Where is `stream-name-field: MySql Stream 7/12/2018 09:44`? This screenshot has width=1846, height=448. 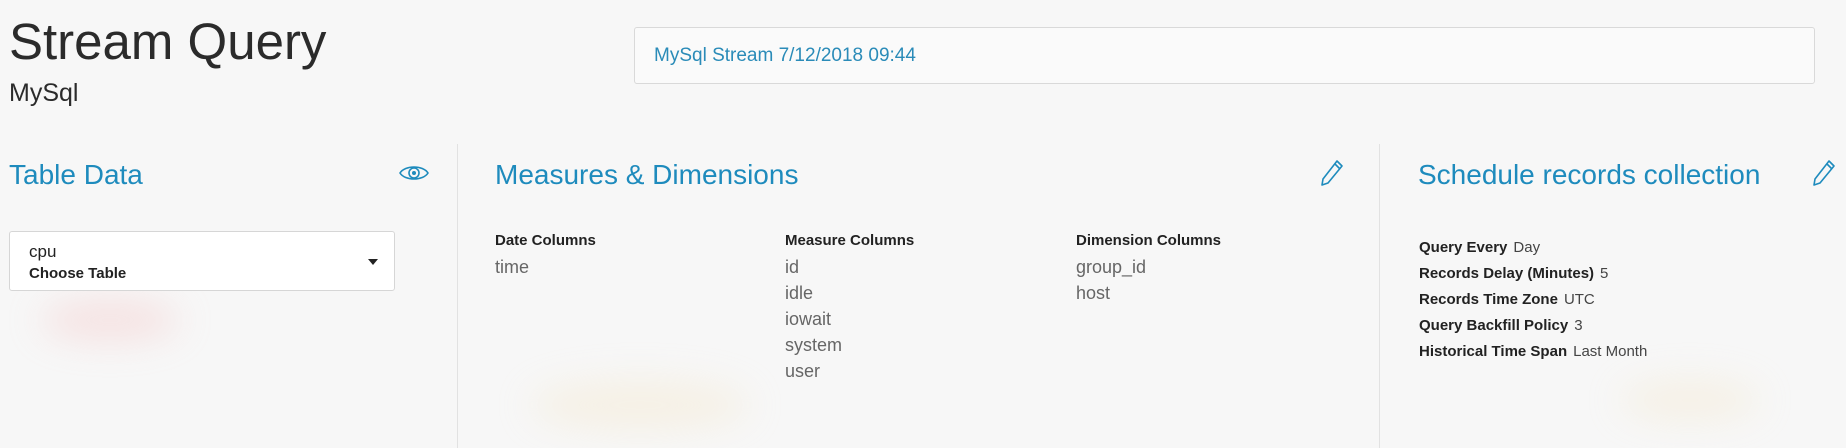
stream-name-field: MySql Stream 7/12/2018 09:44 is located at coordinates (1224, 55).